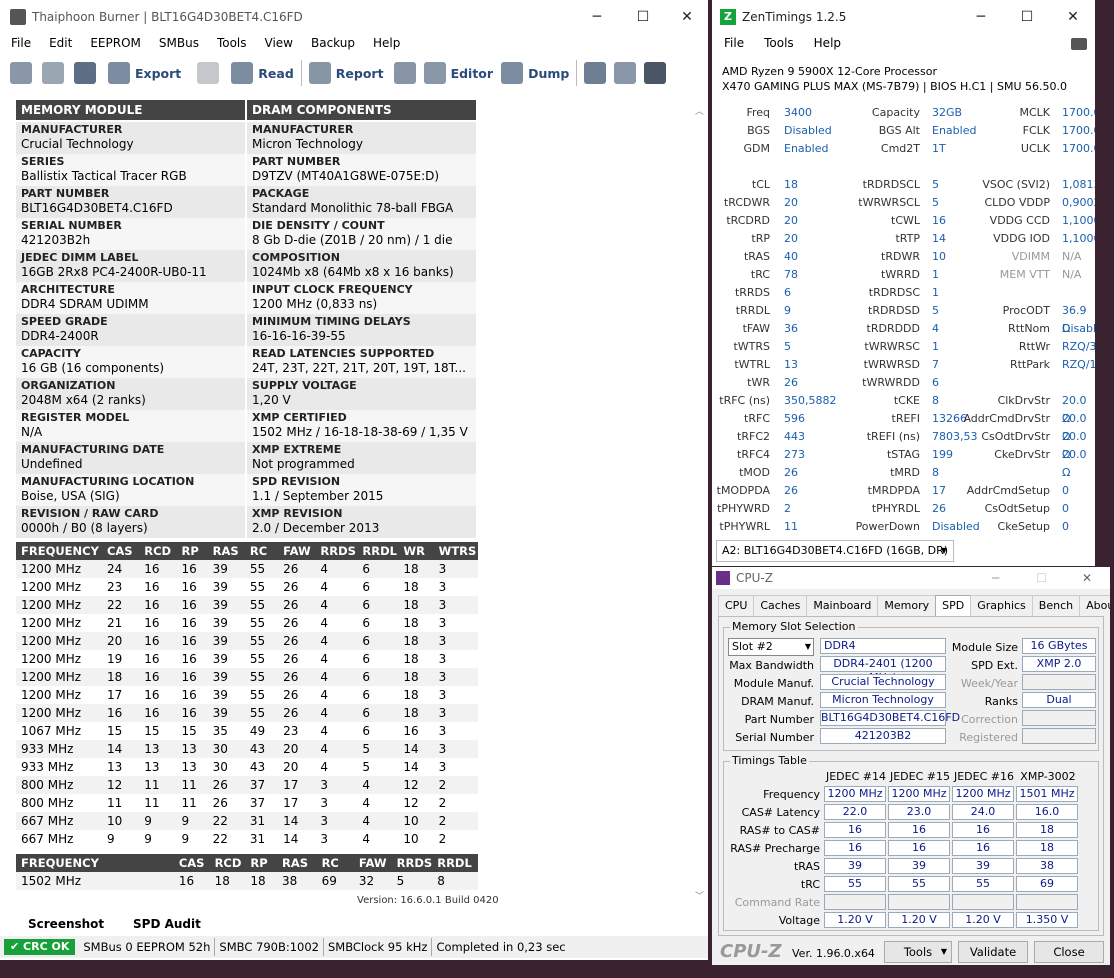  What do you see at coordinates (247, 587) in the screenshot?
I see `table-row: 1200 MHz 23 16 16 39 55 26 4 6 18 3` at bounding box center [247, 587].